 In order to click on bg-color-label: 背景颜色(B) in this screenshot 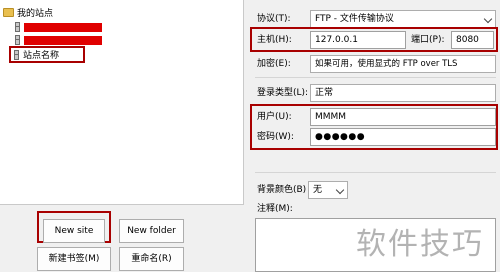, I will do `click(282, 190)`.